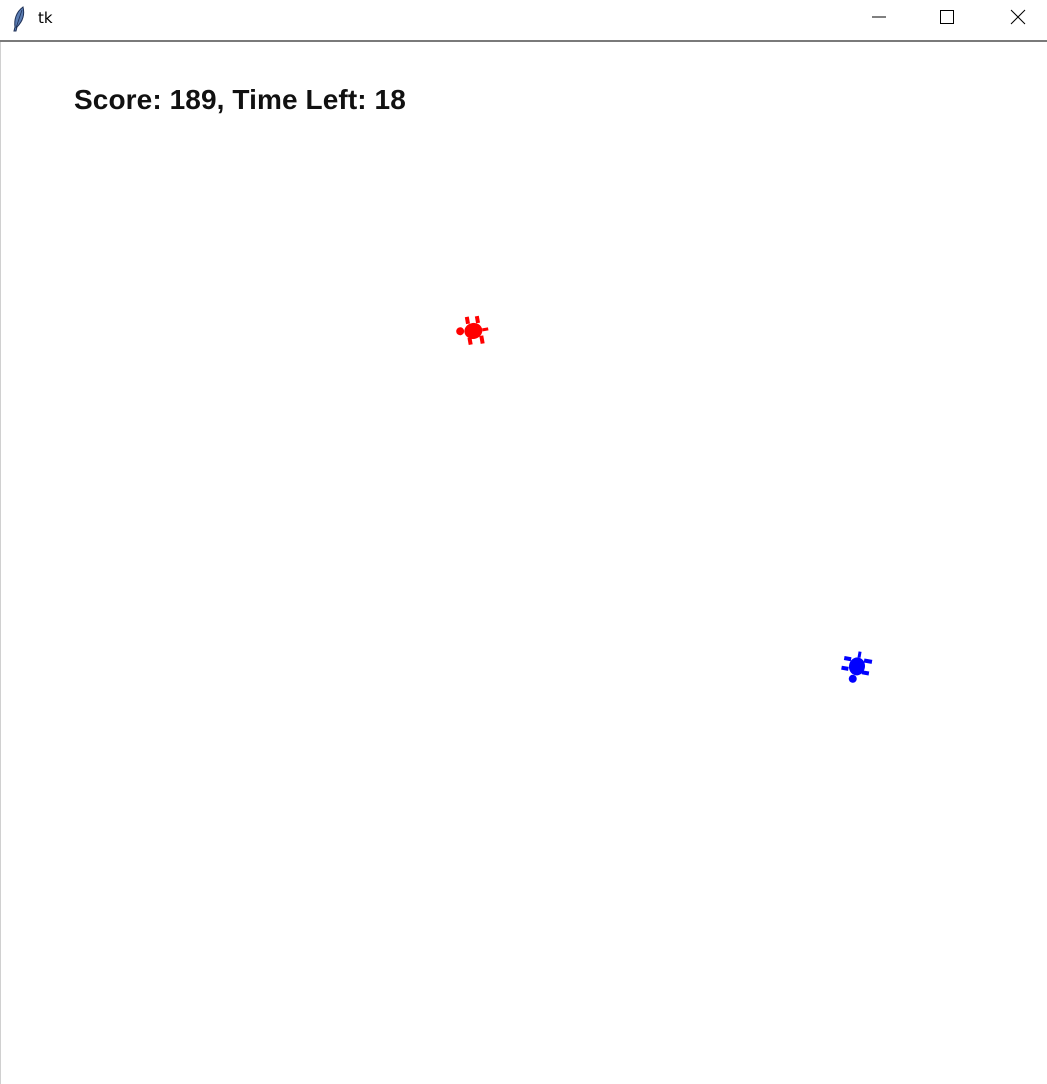  What do you see at coordinates (523, 21) in the screenshot?
I see `title-bar: tk` at bounding box center [523, 21].